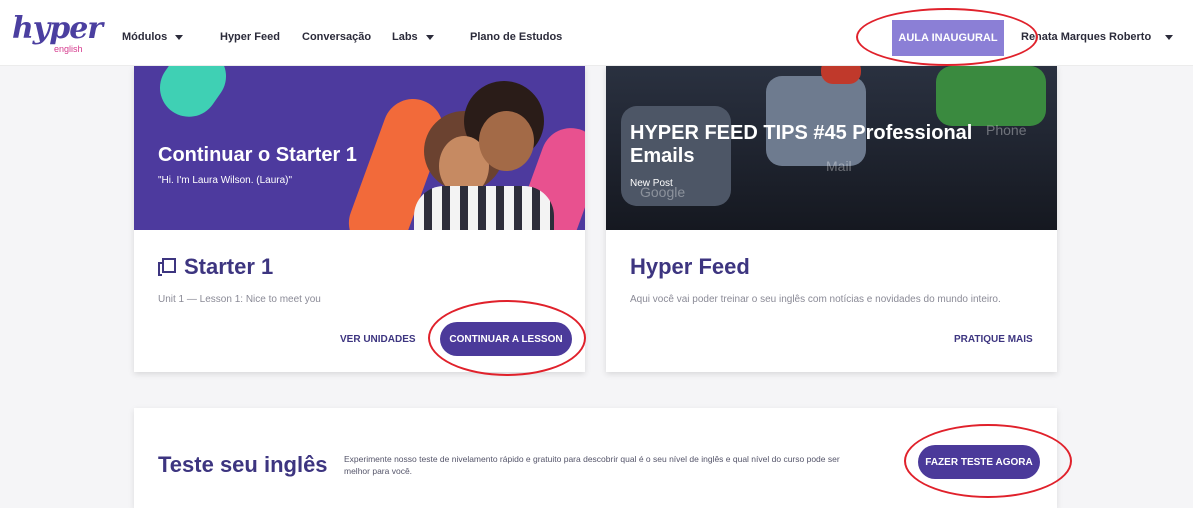 Image resolution: width=1193 pixels, height=508 pixels. Describe the element at coordinates (506, 141) in the screenshot. I see `photo-person-face` at that location.